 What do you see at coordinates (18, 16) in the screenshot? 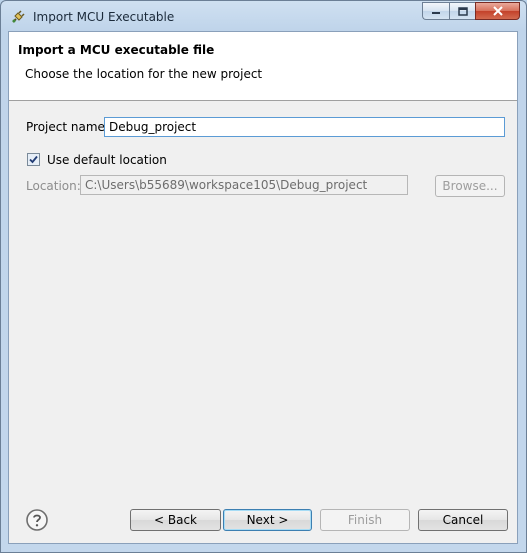
I see `plugin-plug-icon` at bounding box center [18, 16].